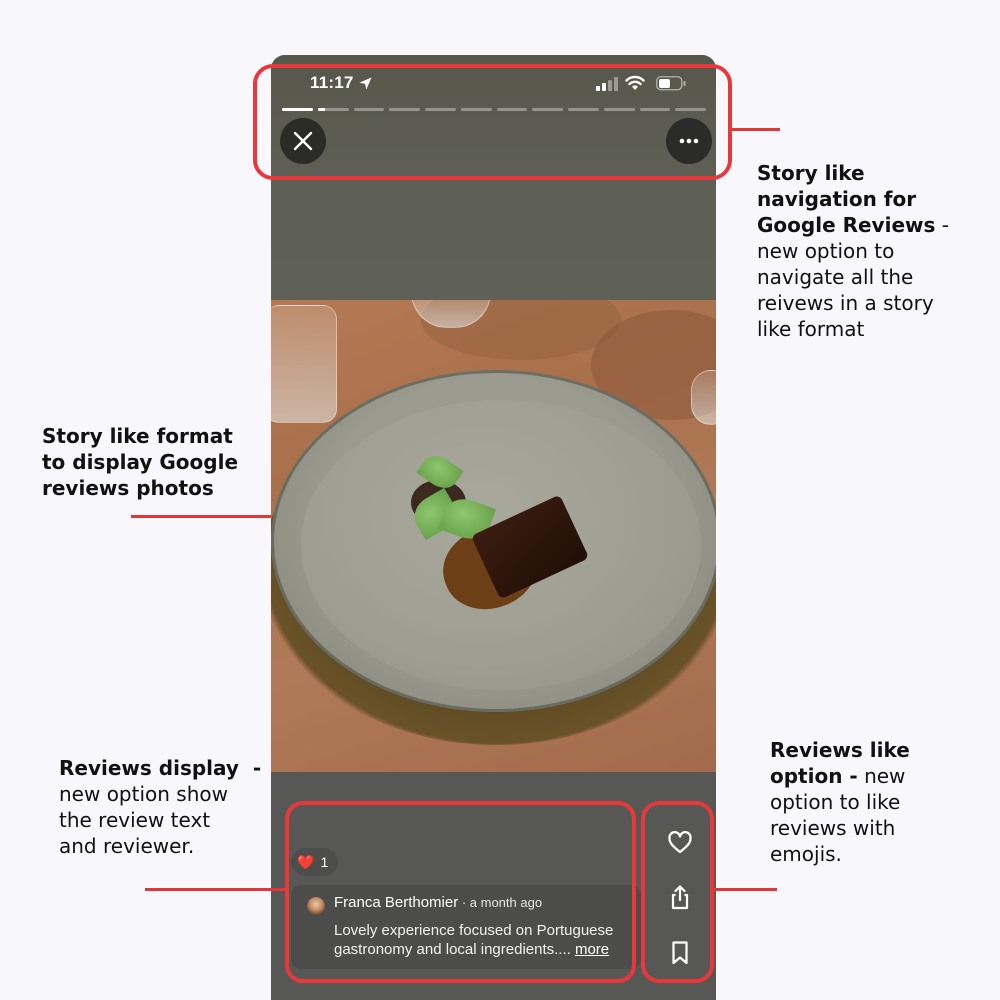  I want to click on annotation-body: like format, so click(811, 329).